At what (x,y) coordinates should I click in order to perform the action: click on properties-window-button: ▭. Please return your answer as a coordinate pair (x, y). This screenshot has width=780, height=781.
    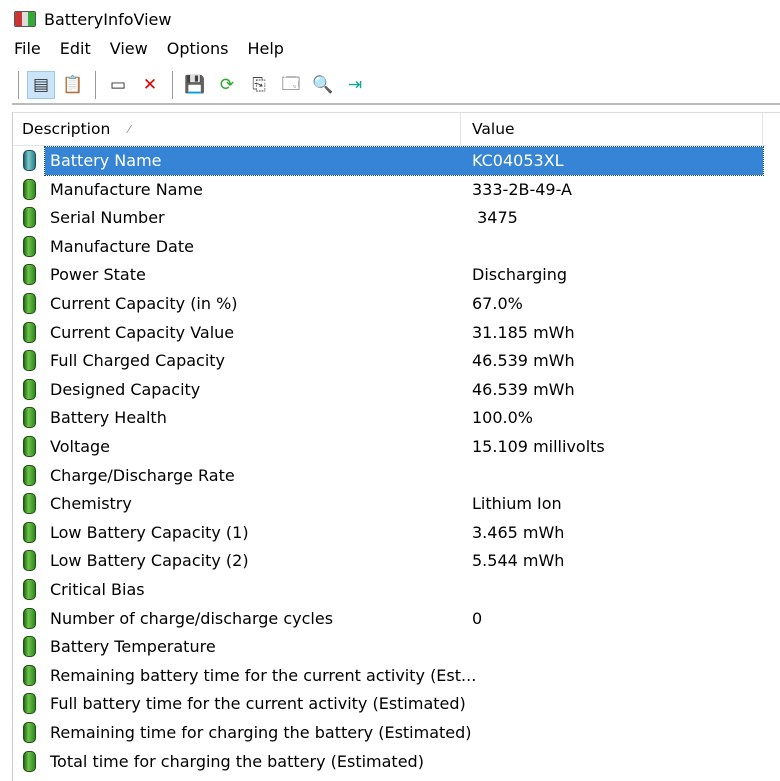
    Looking at the image, I should click on (118, 85).